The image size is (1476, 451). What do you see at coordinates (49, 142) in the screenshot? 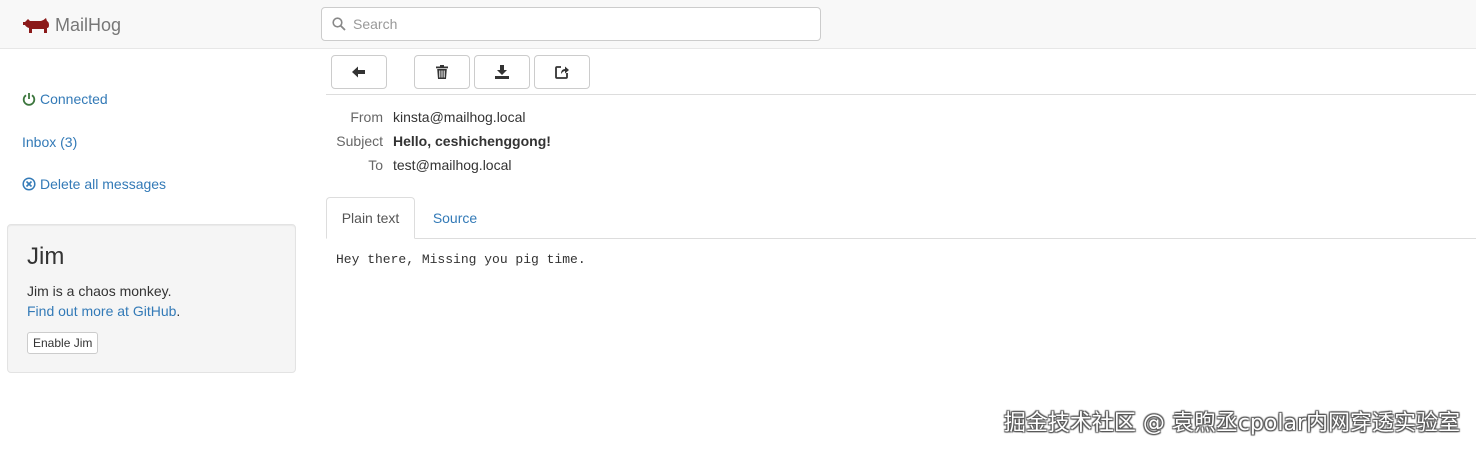
I see `sidebar-item-inbox: Inbox (3)` at bounding box center [49, 142].